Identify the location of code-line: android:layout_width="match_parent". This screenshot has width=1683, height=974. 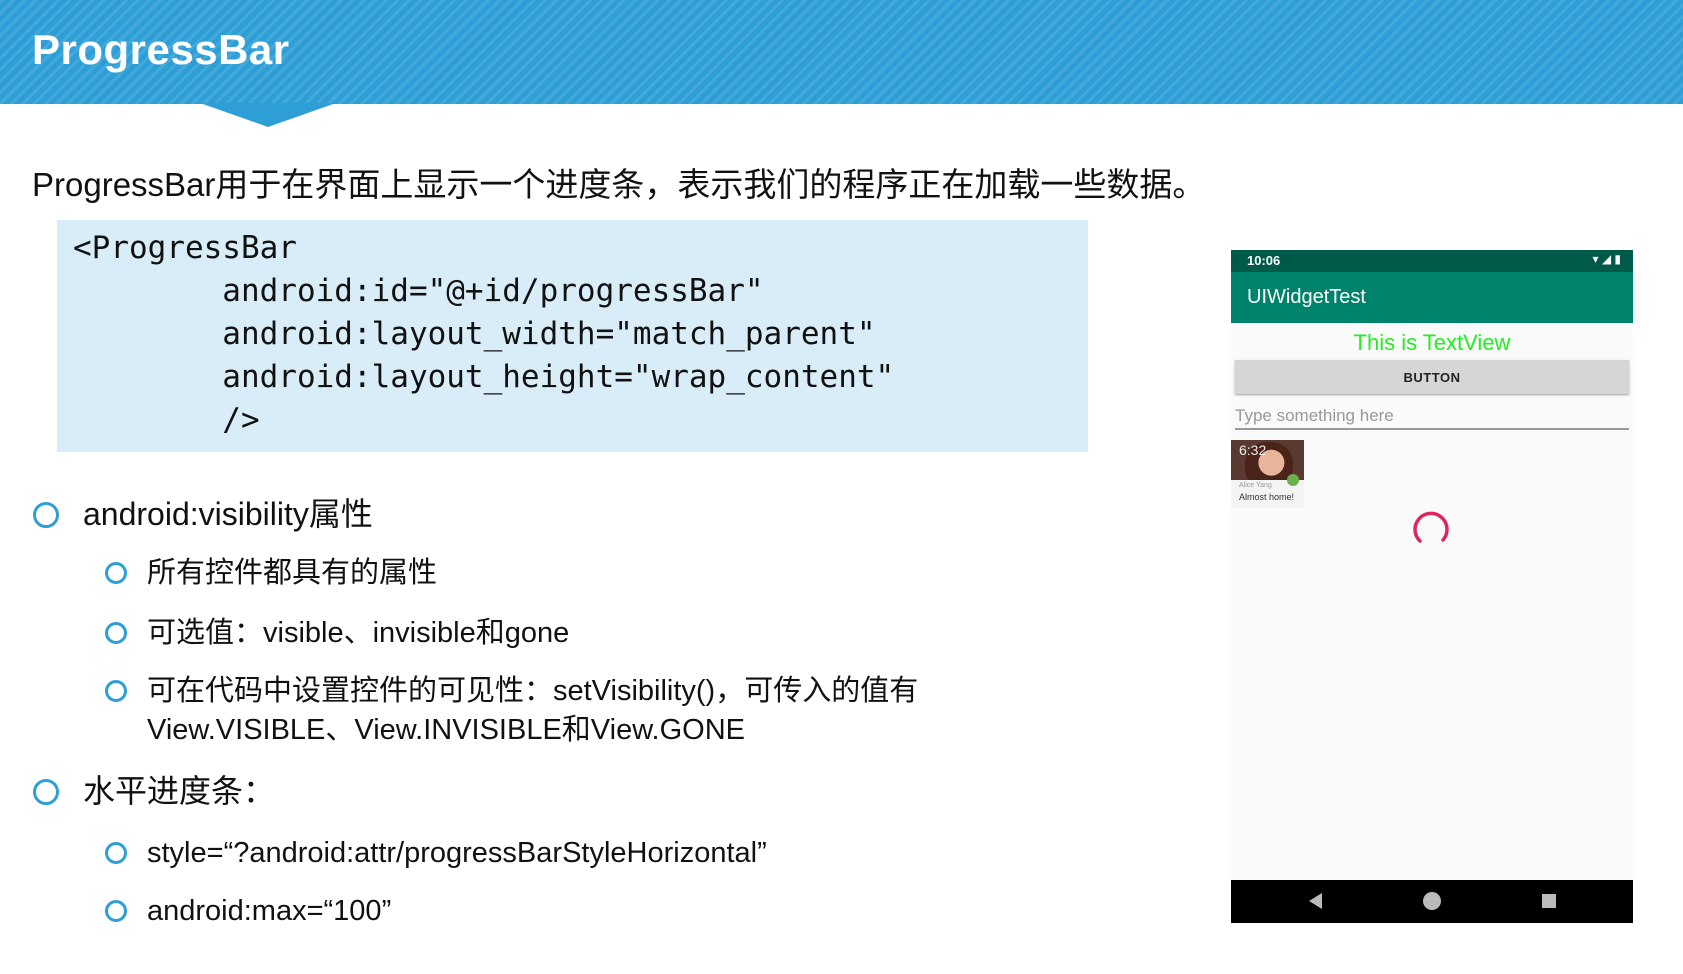
(474, 334).